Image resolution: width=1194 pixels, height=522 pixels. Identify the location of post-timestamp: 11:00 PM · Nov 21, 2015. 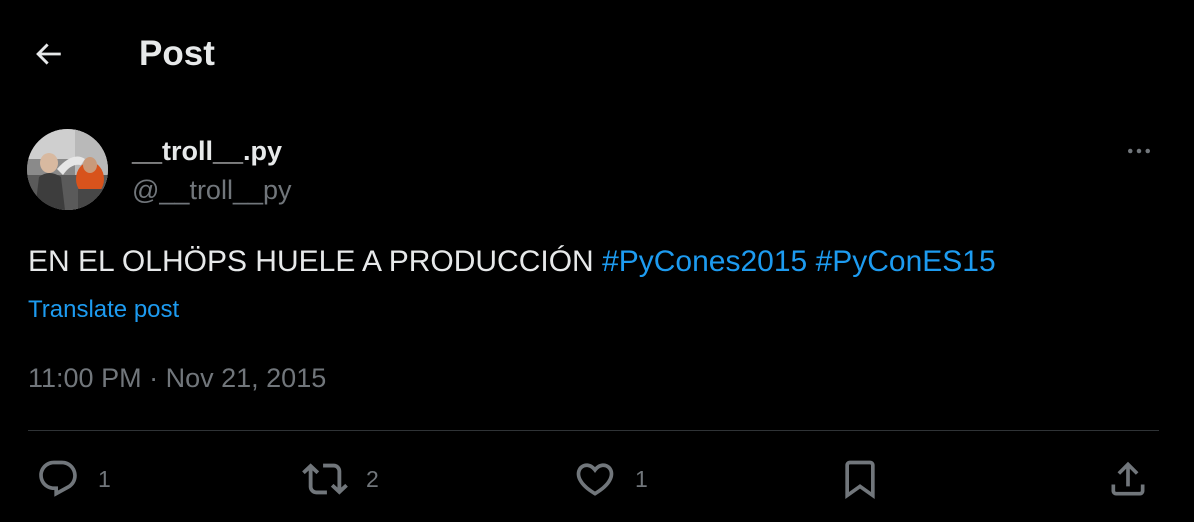
(177, 378).